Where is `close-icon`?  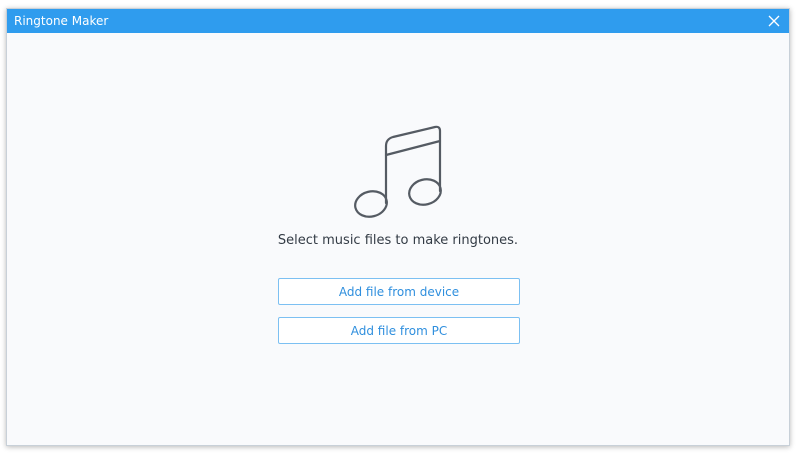
close-icon is located at coordinates (774, 21).